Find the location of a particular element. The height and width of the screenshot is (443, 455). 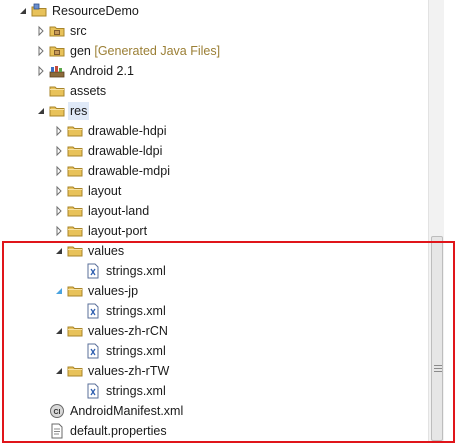

tree-node-drawable-ldpi: drawable-ldpi is located at coordinates (214, 151).